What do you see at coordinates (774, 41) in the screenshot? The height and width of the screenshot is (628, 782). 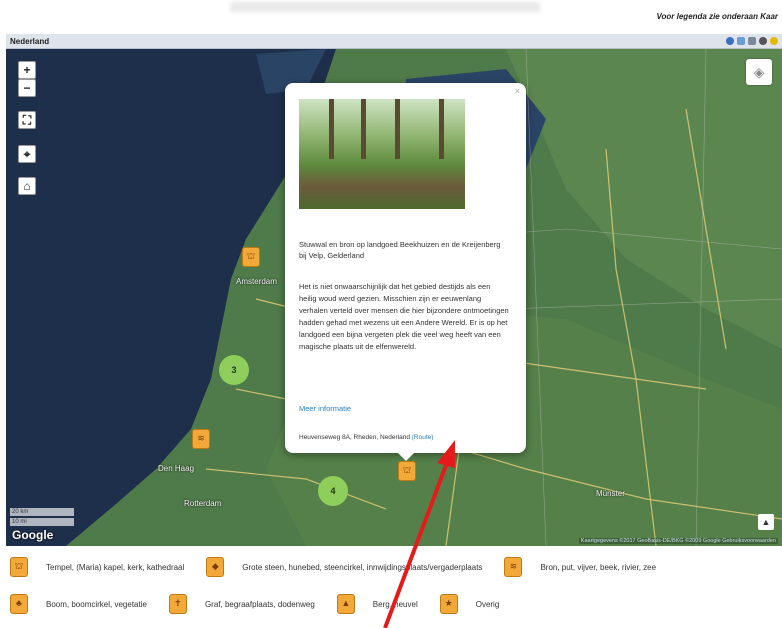 I see `info-icon` at bounding box center [774, 41].